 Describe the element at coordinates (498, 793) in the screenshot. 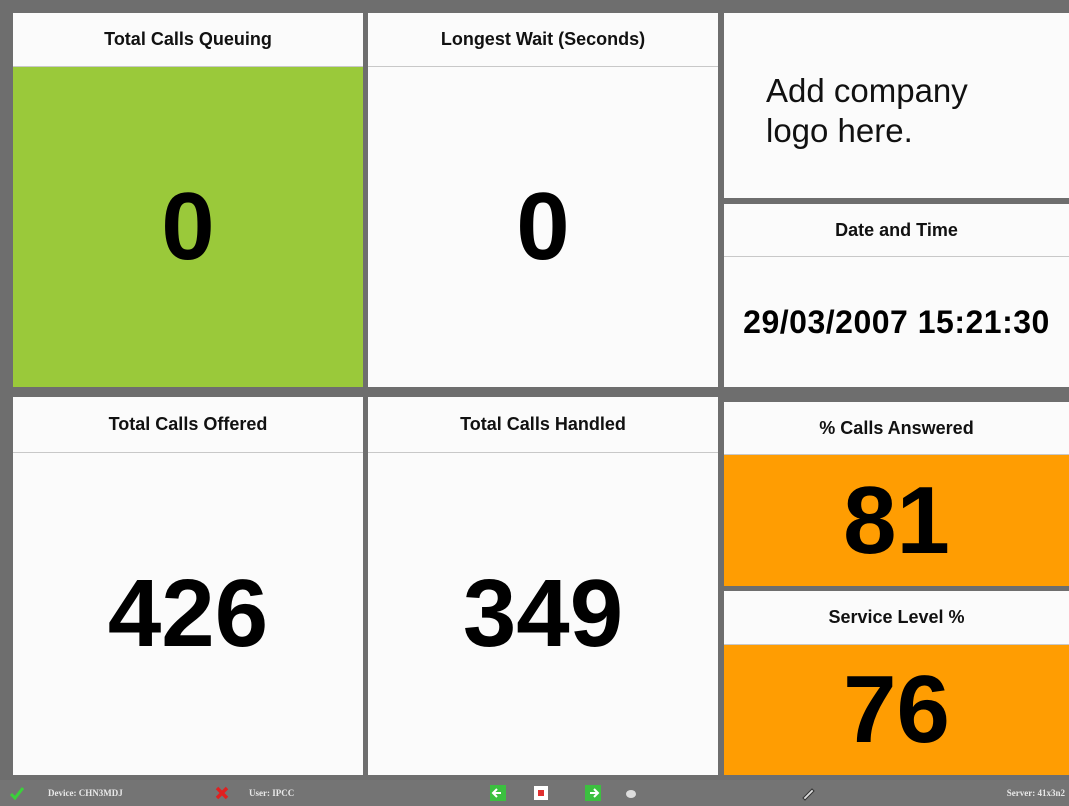

I see `back-icon` at that location.